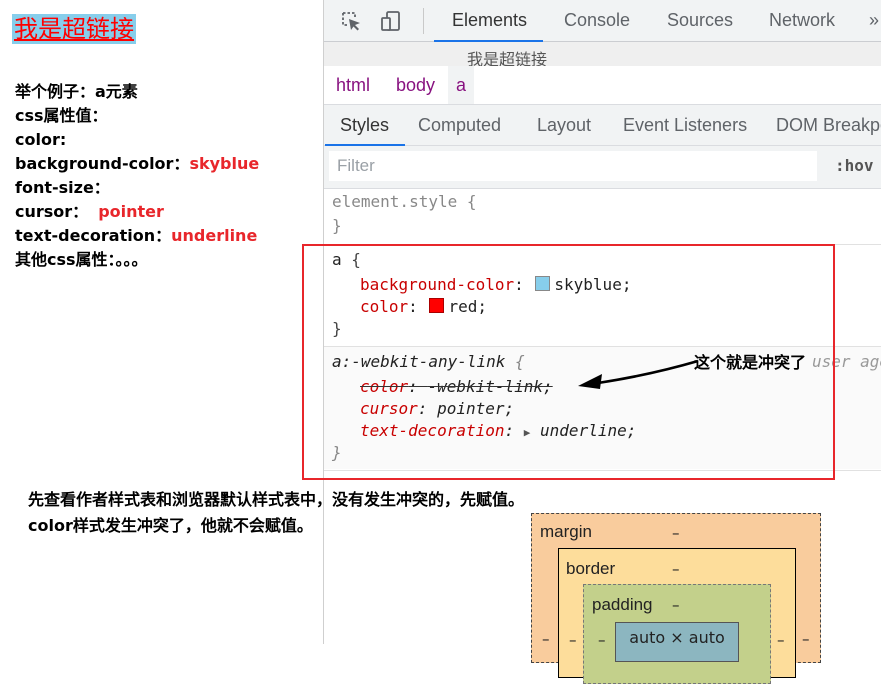 This screenshot has height=684, width=881. What do you see at coordinates (602, 54) in the screenshot?
I see `element-tooltip: 我是超链接` at bounding box center [602, 54].